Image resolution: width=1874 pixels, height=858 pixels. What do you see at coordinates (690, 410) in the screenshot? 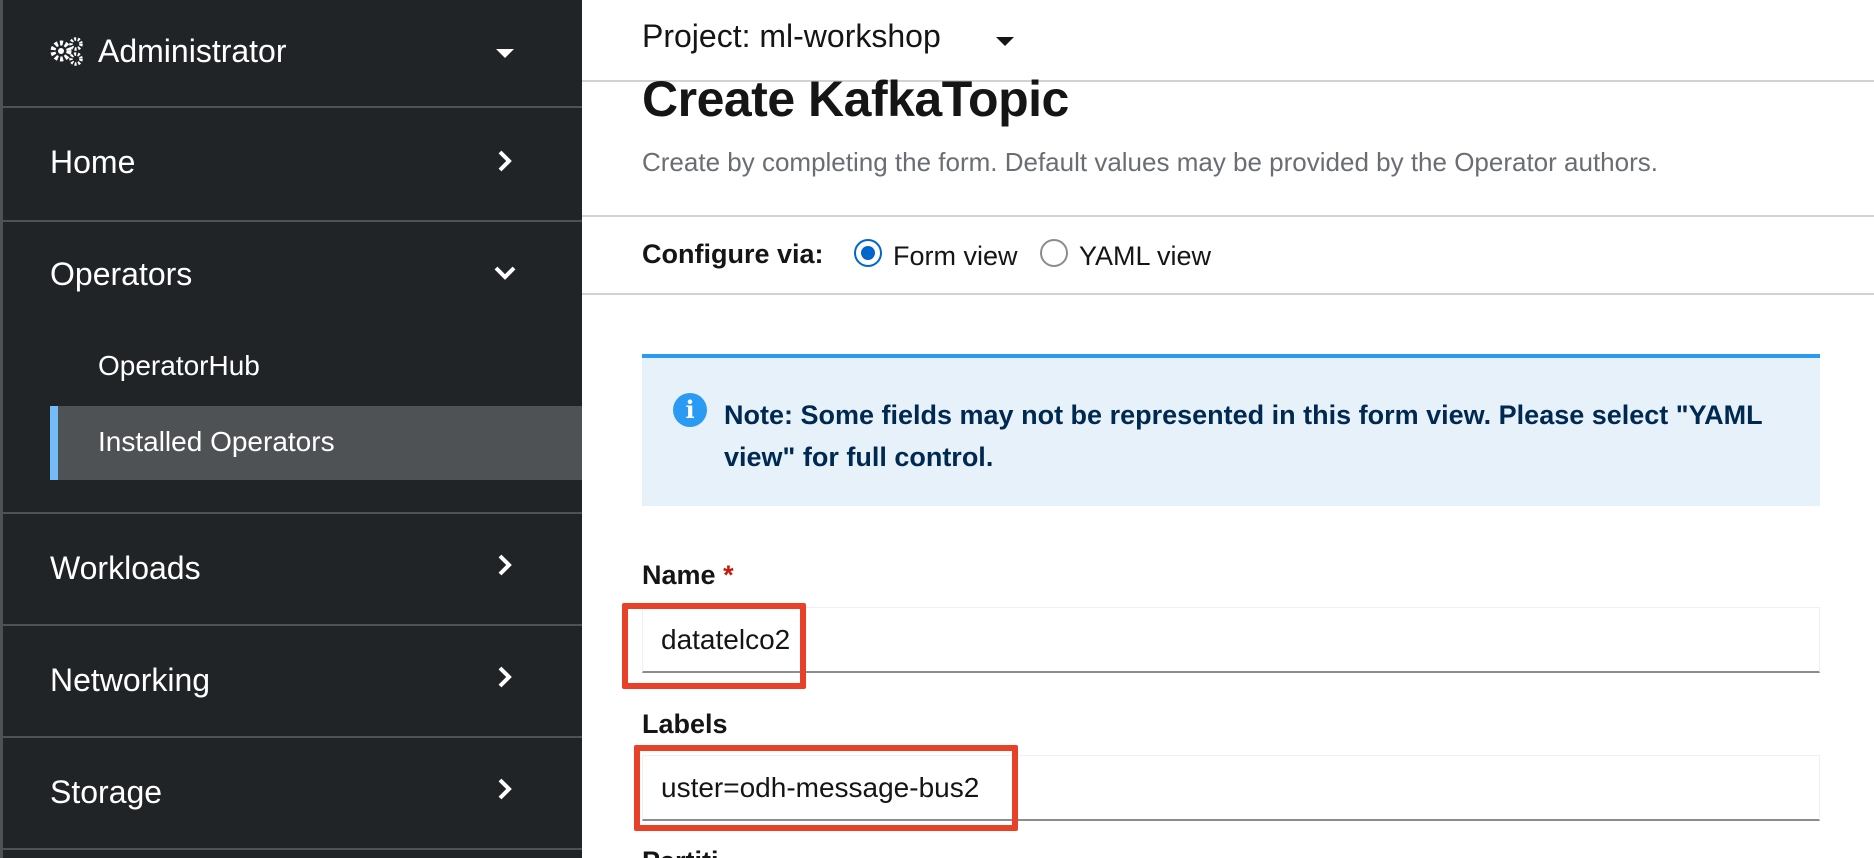
I see `info-circle-icon: i` at bounding box center [690, 410].